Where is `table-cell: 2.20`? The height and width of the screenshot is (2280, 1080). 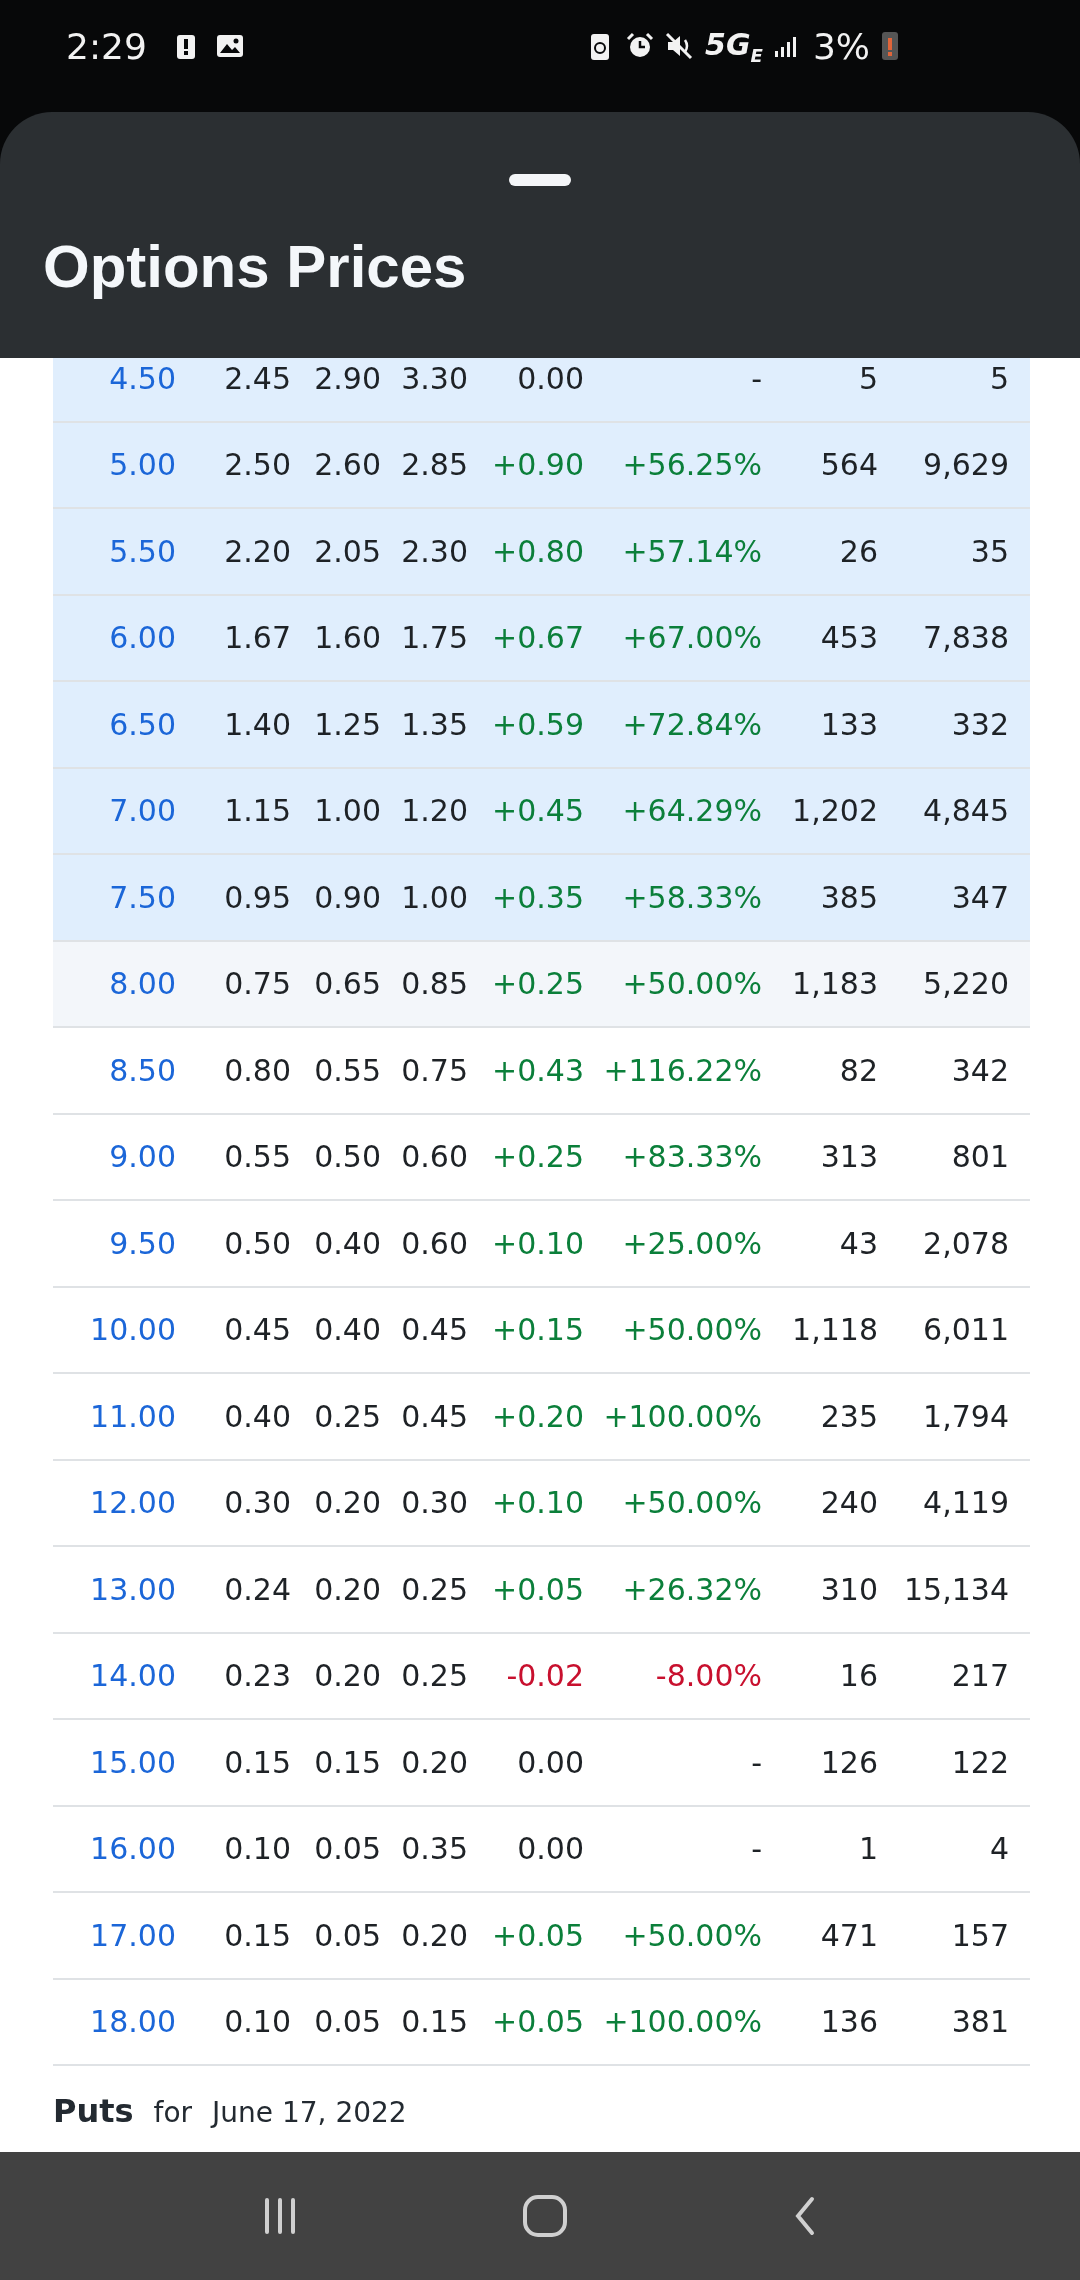 table-cell: 2.20 is located at coordinates (257, 551).